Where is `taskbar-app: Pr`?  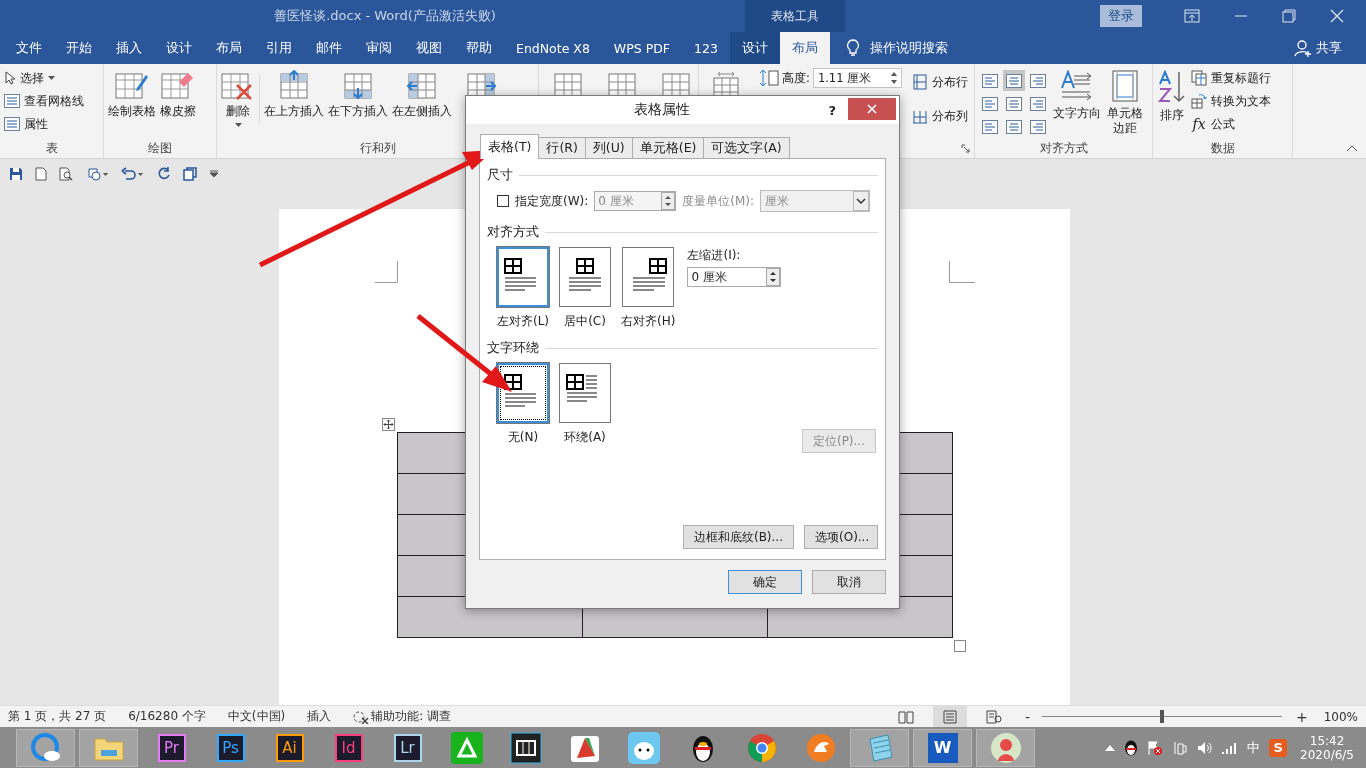
taskbar-app: Pr is located at coordinates (171, 747).